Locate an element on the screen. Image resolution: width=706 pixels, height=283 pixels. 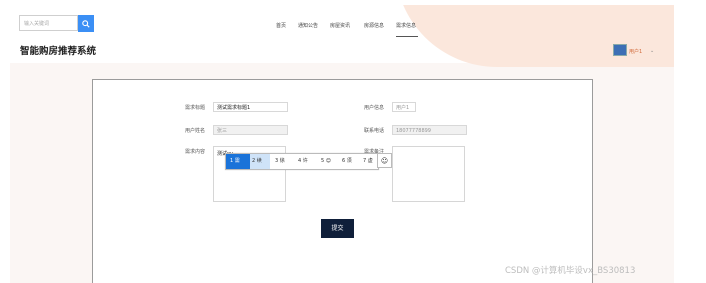
nav-news: 房屋资讯 is located at coordinates (340, 25).